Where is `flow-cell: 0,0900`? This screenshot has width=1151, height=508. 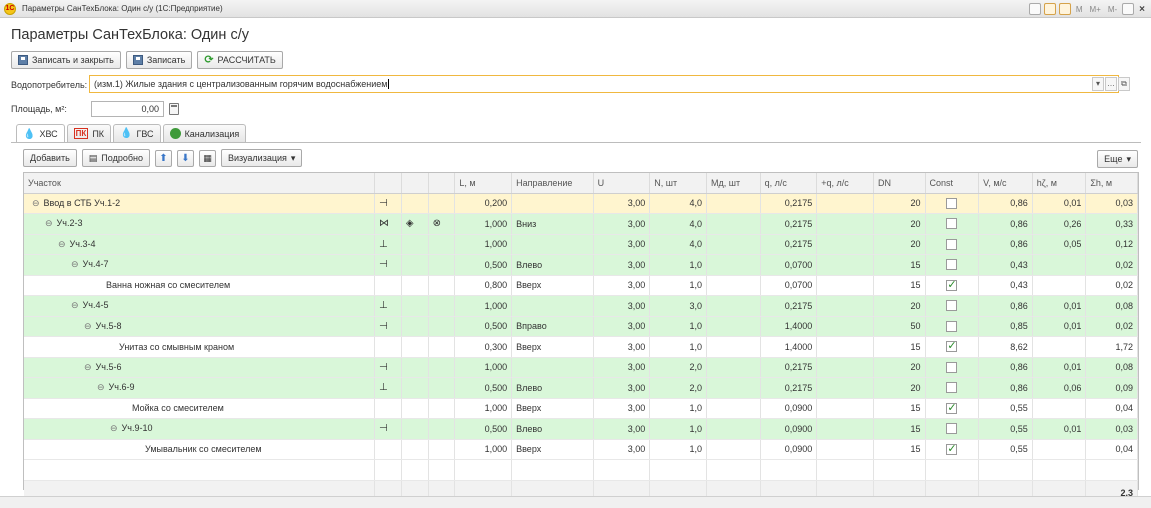 flow-cell: 0,0900 is located at coordinates (789, 429).